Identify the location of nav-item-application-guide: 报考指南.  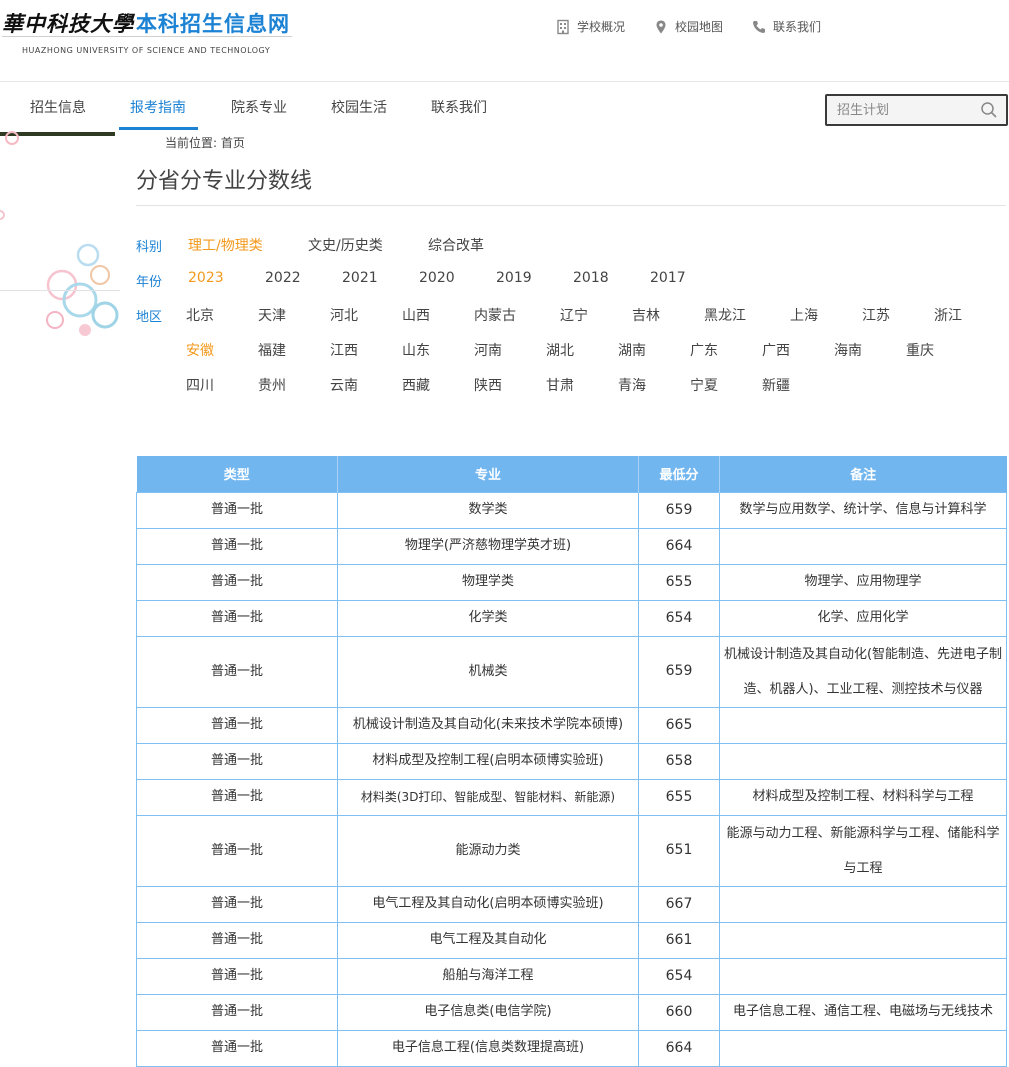
(158, 111).